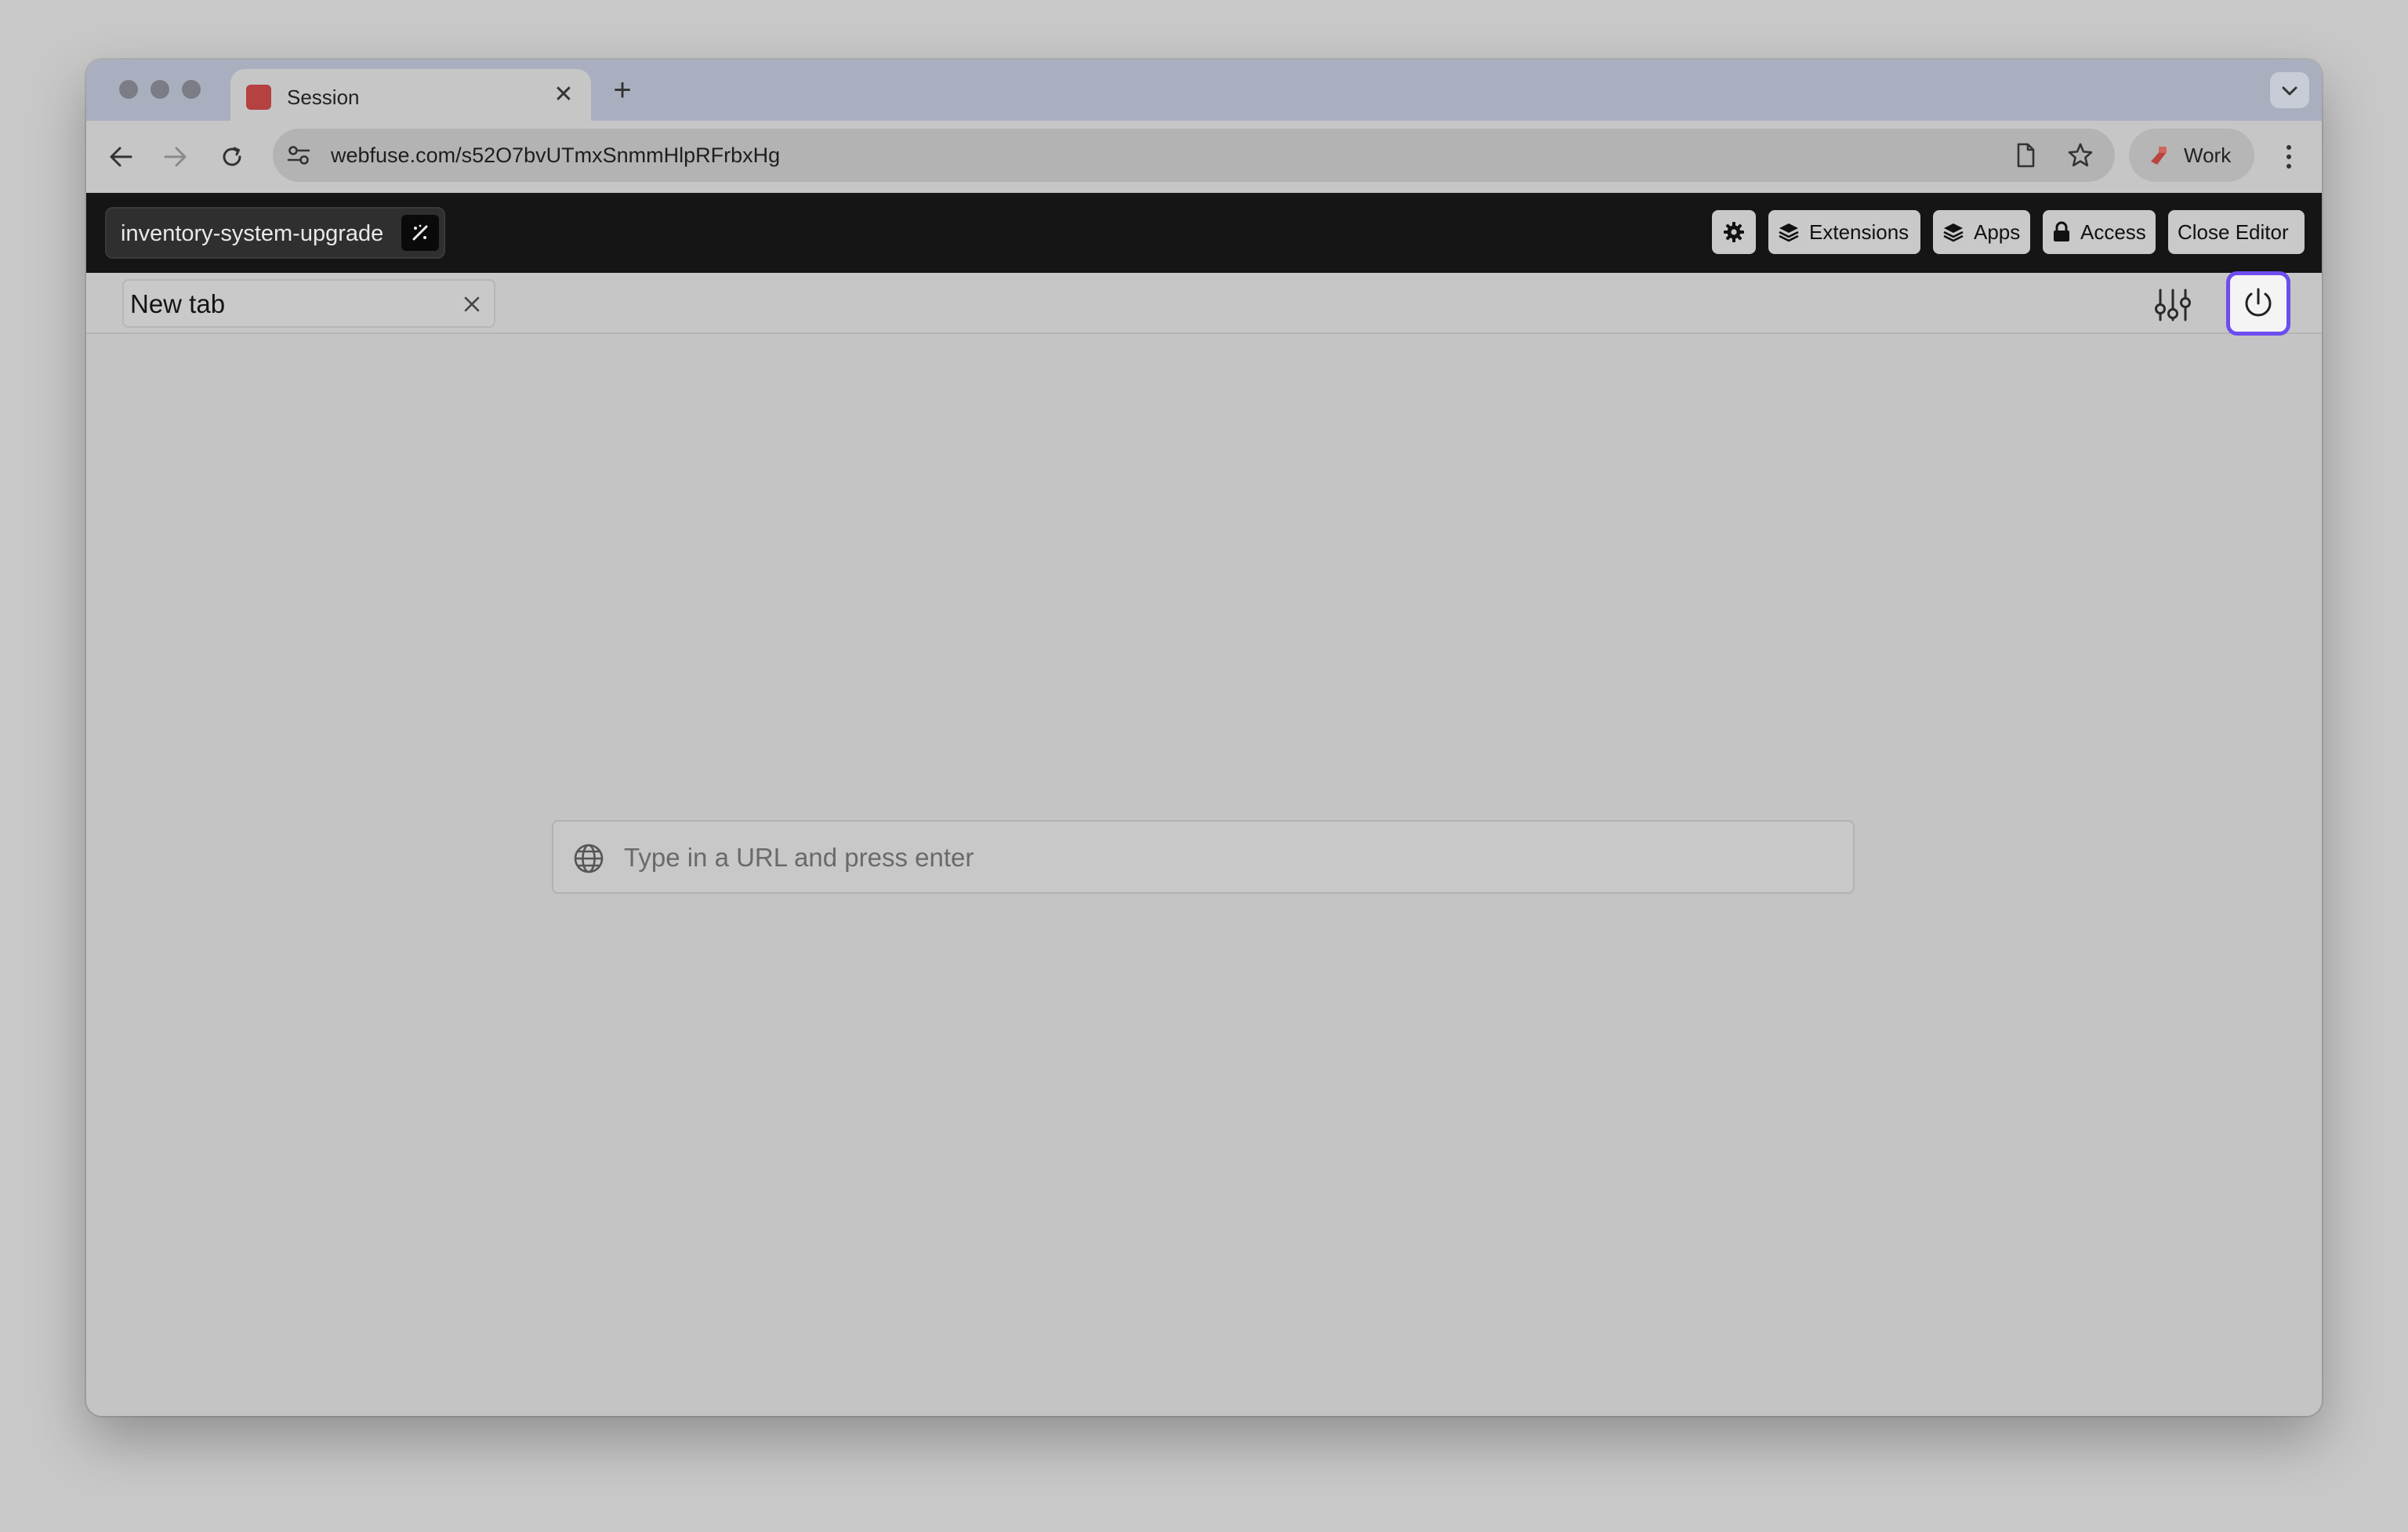  Describe the element at coordinates (252, 233) in the screenshot. I see `project-name: inventory-system-upgrade` at that location.